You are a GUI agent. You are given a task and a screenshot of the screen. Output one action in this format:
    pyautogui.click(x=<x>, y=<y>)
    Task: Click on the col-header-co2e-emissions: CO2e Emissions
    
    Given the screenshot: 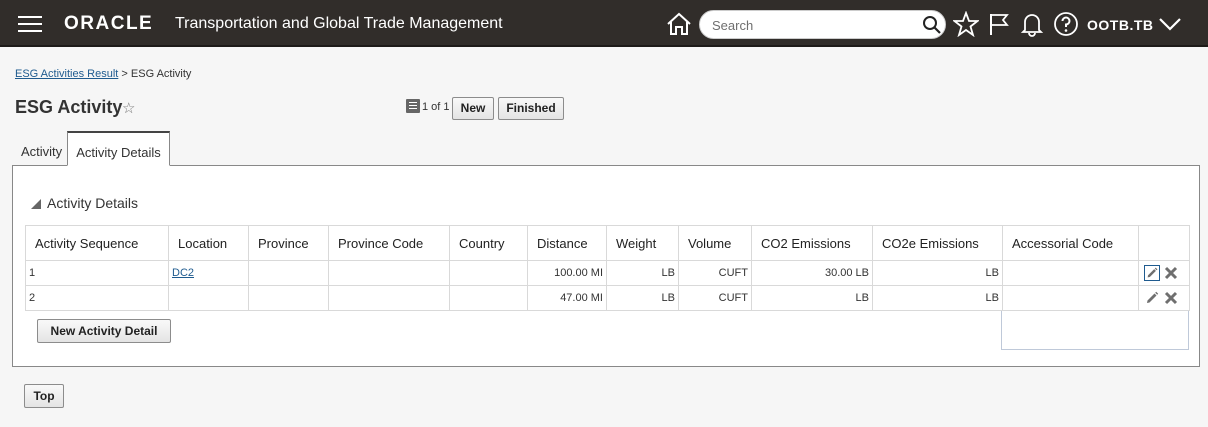 What is the action you would take?
    pyautogui.click(x=937, y=243)
    